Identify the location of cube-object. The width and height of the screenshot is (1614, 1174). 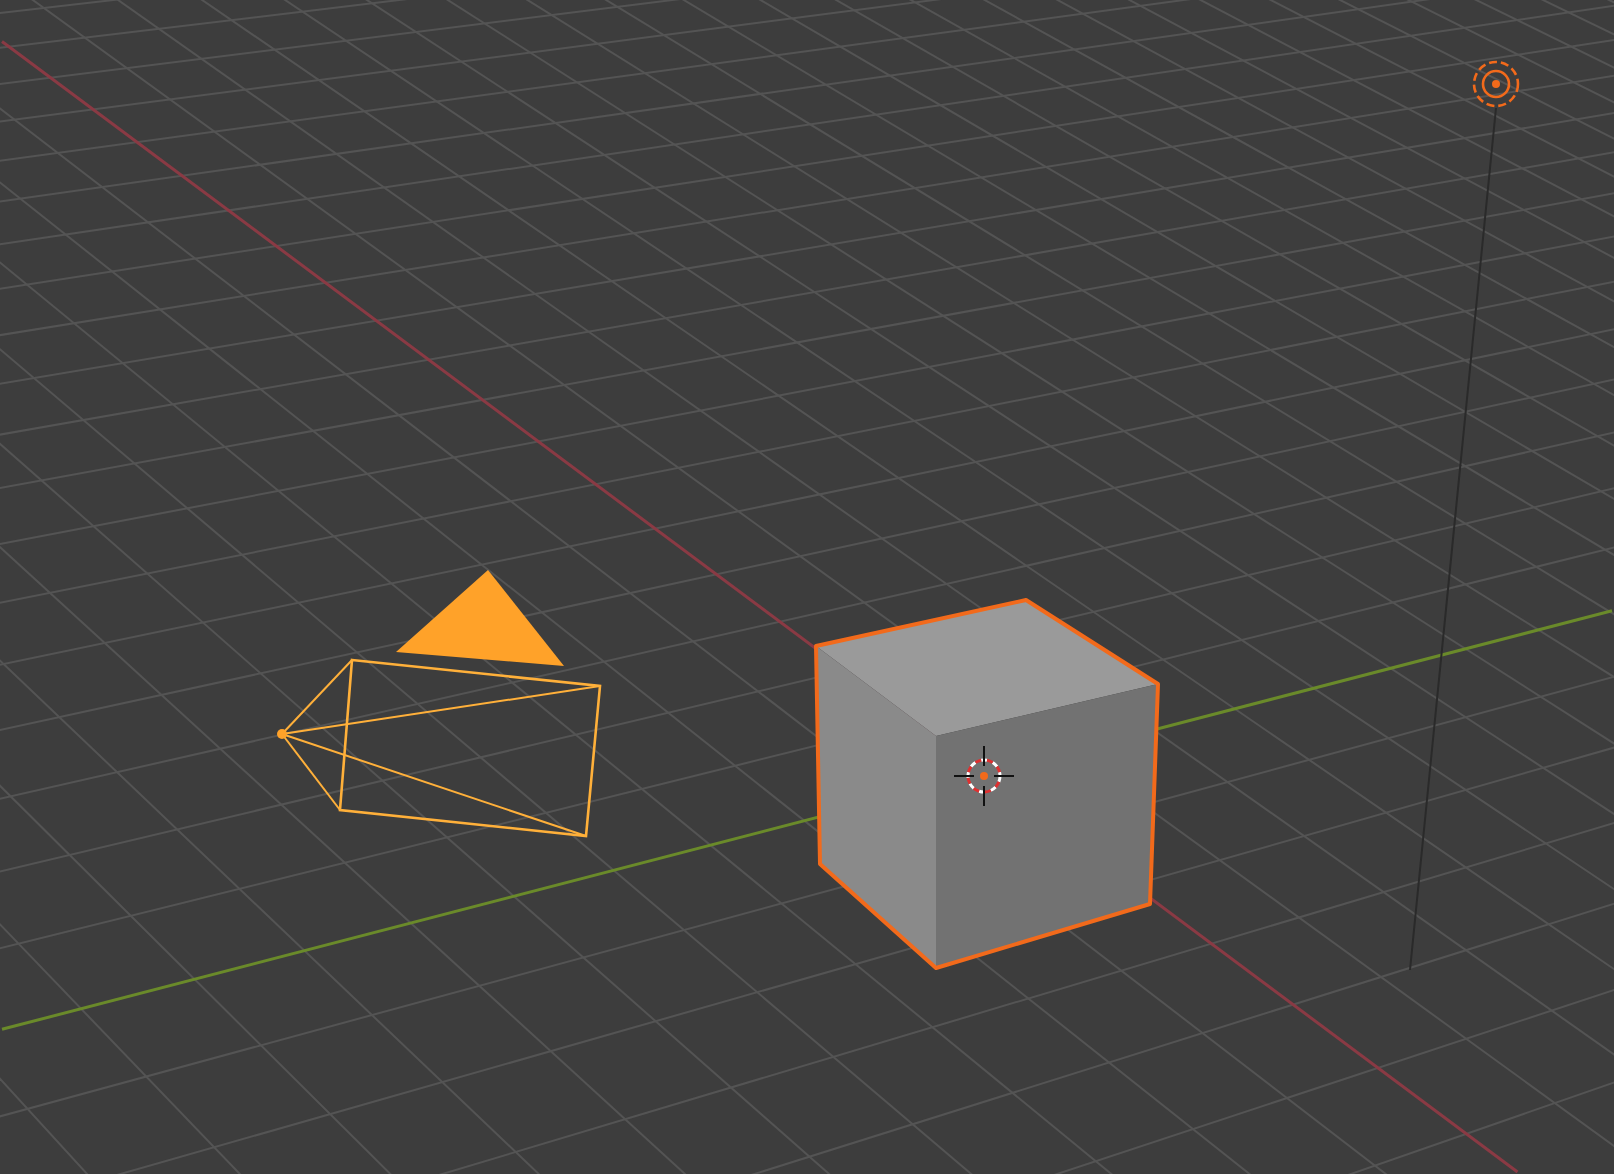
(987, 784).